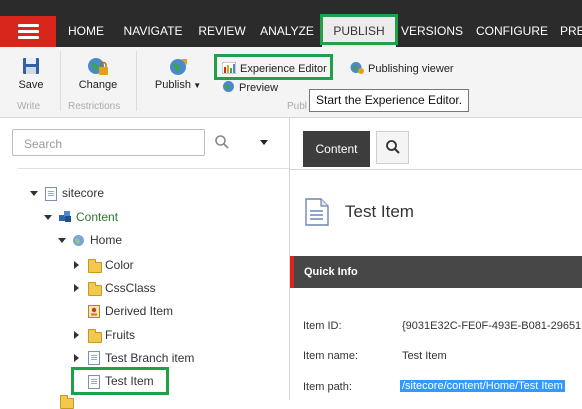  What do you see at coordinates (322, 326) in the screenshot?
I see `item-id-label: Item ID:` at bounding box center [322, 326].